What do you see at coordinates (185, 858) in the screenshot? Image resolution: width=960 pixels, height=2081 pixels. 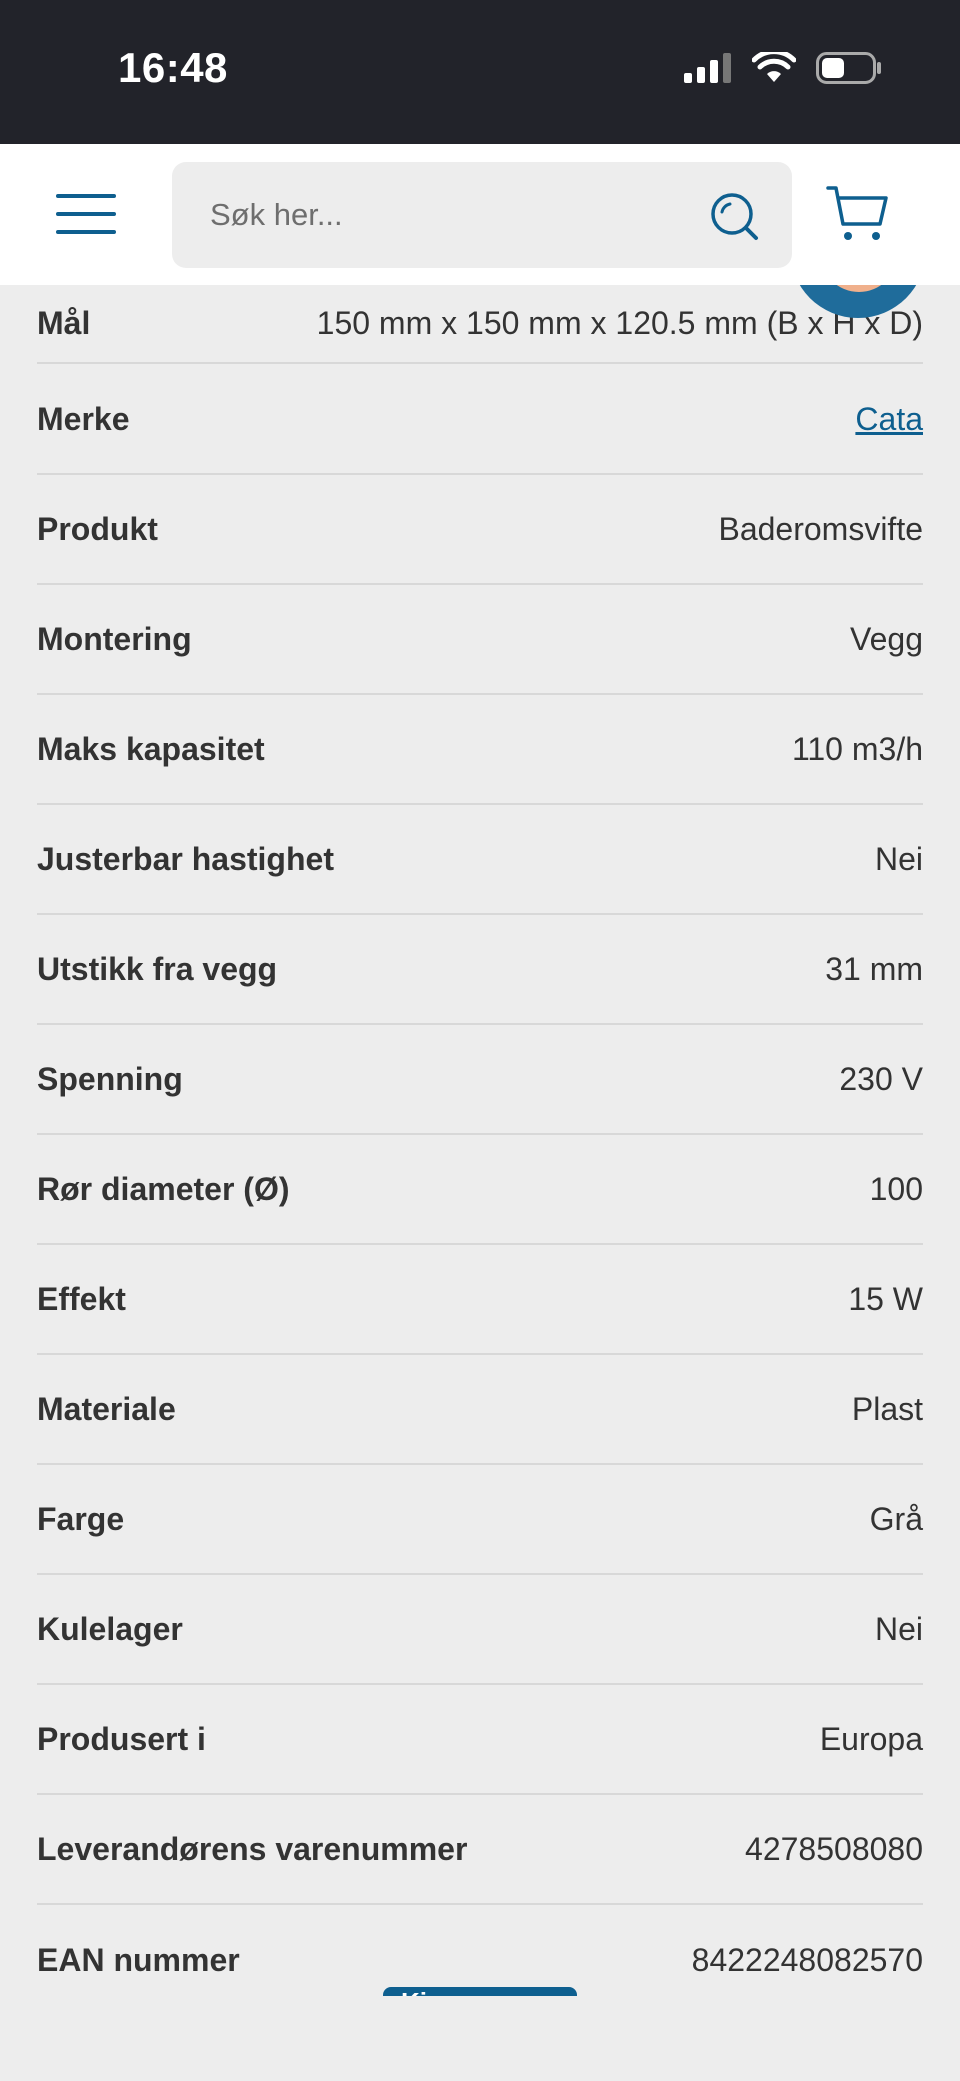 I see `spec-label: Justerbar hastighet` at bounding box center [185, 858].